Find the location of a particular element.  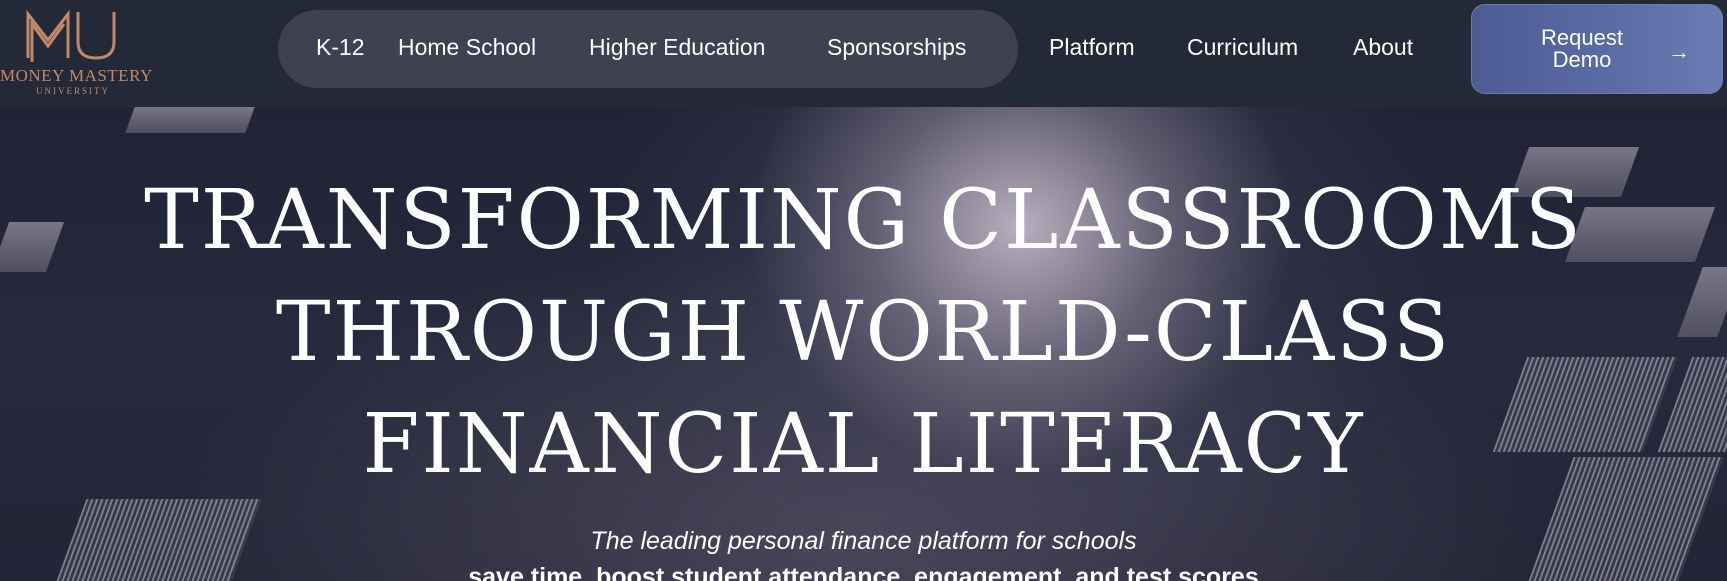

arrow-right-icon: → is located at coordinates (1679, 51).